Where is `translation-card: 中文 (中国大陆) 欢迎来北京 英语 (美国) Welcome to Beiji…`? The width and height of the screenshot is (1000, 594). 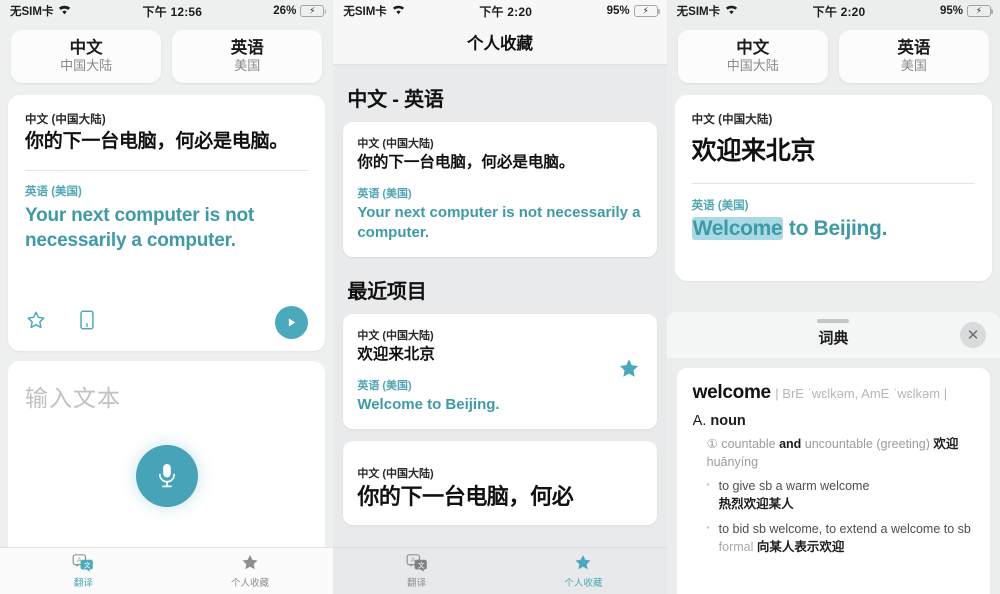
translation-card: 中文 (中国大陆) 欢迎来北京 英语 (美国) Welcome to Beiji… is located at coordinates (833, 187).